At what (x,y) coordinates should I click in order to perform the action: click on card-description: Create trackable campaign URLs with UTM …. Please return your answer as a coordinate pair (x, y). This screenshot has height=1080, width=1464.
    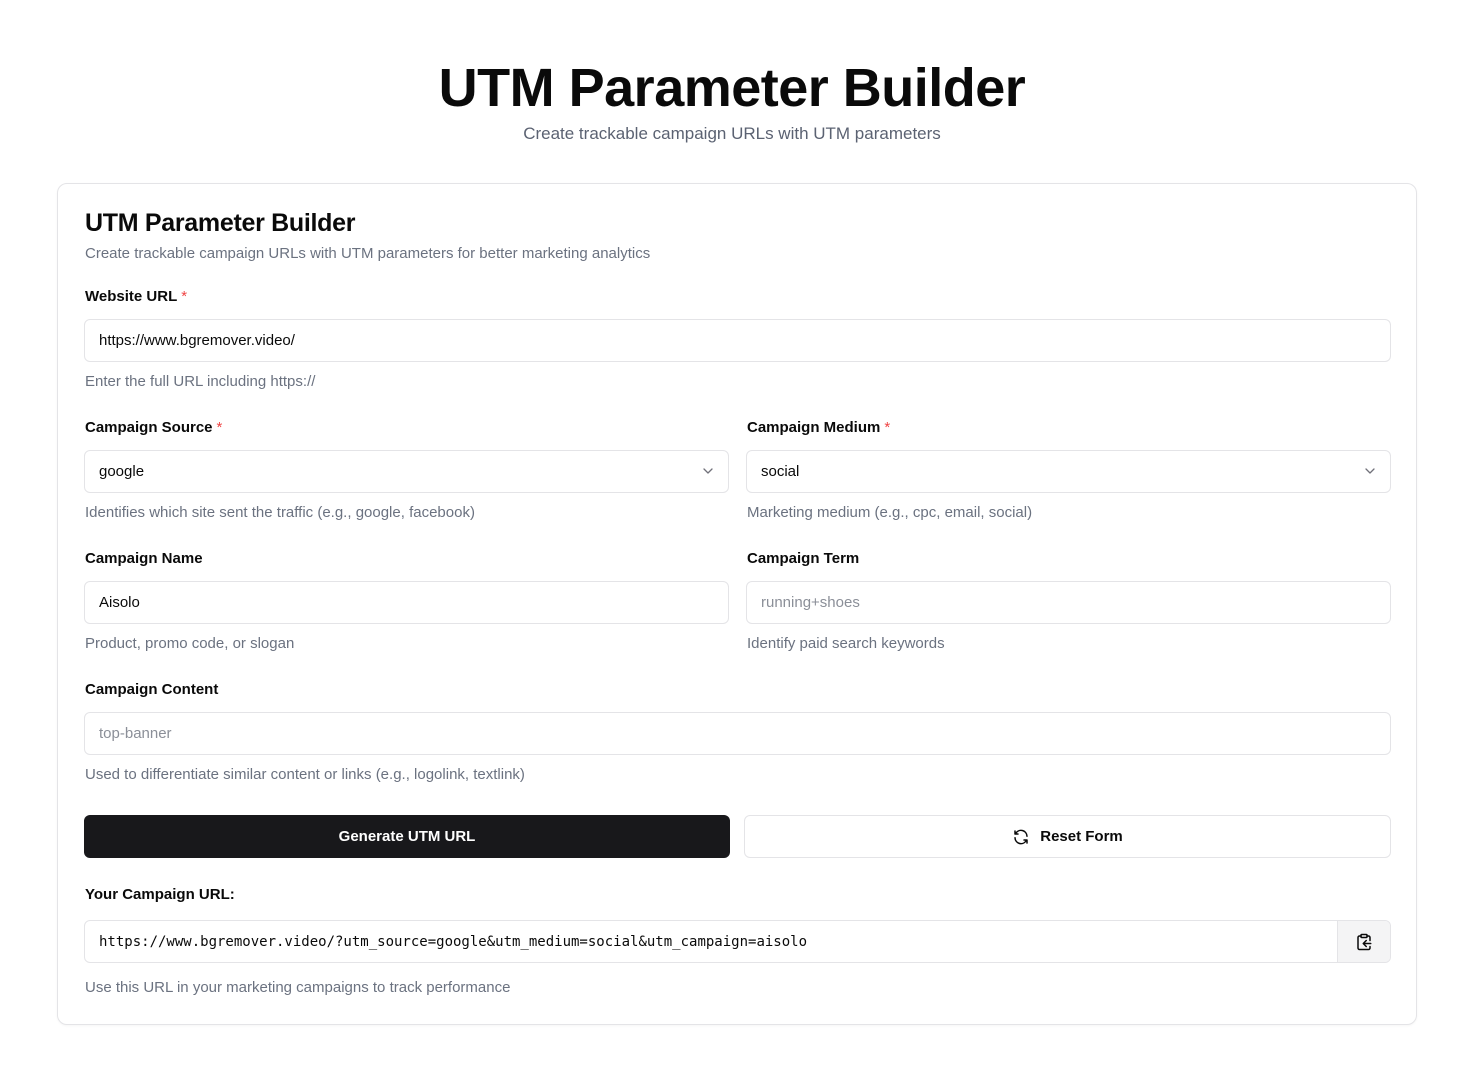
    Looking at the image, I should click on (368, 253).